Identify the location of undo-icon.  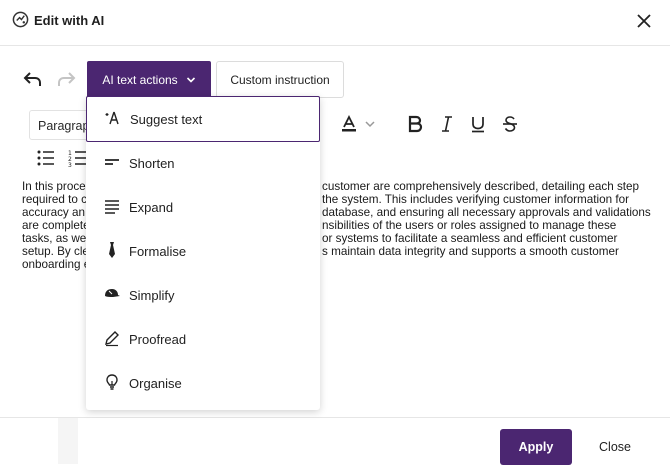
(33, 79).